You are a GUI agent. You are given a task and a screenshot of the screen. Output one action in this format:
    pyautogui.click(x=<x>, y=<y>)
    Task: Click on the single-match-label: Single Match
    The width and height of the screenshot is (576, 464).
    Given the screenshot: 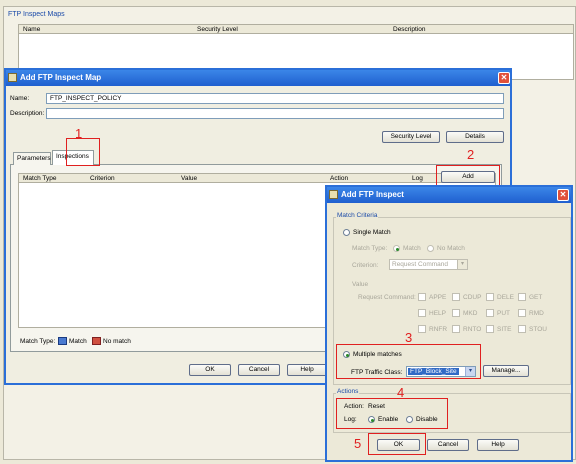 What is the action you would take?
    pyautogui.click(x=372, y=232)
    